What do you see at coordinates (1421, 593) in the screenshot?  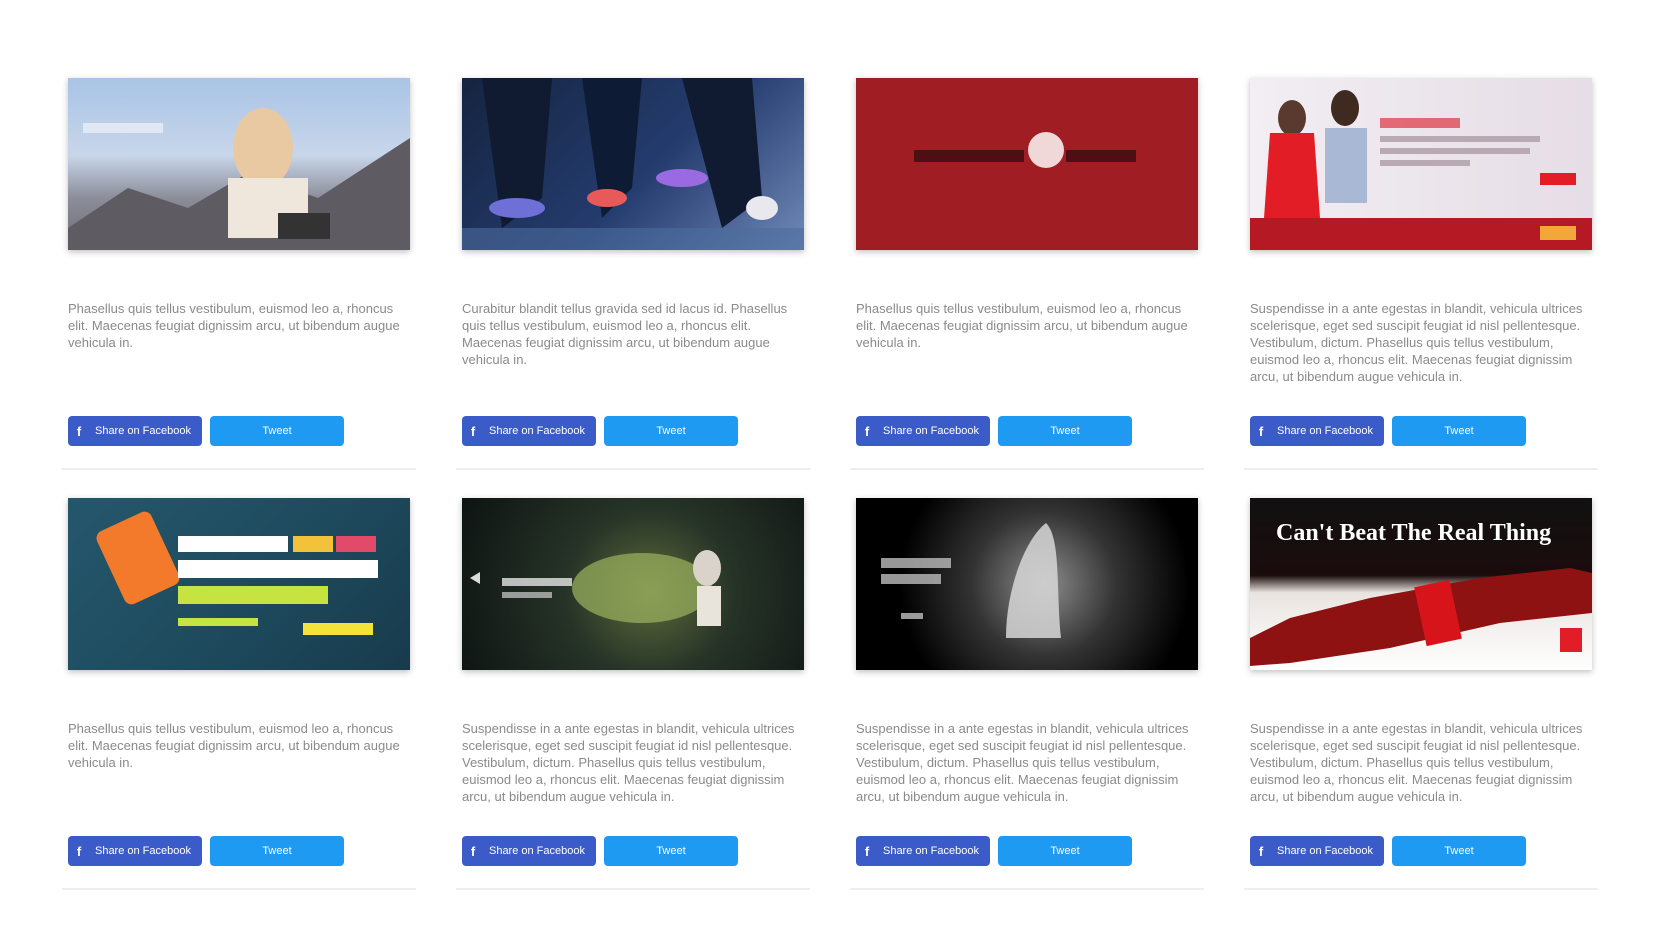 I see `banner-artwork: Can't Beat The Real Thing` at bounding box center [1421, 593].